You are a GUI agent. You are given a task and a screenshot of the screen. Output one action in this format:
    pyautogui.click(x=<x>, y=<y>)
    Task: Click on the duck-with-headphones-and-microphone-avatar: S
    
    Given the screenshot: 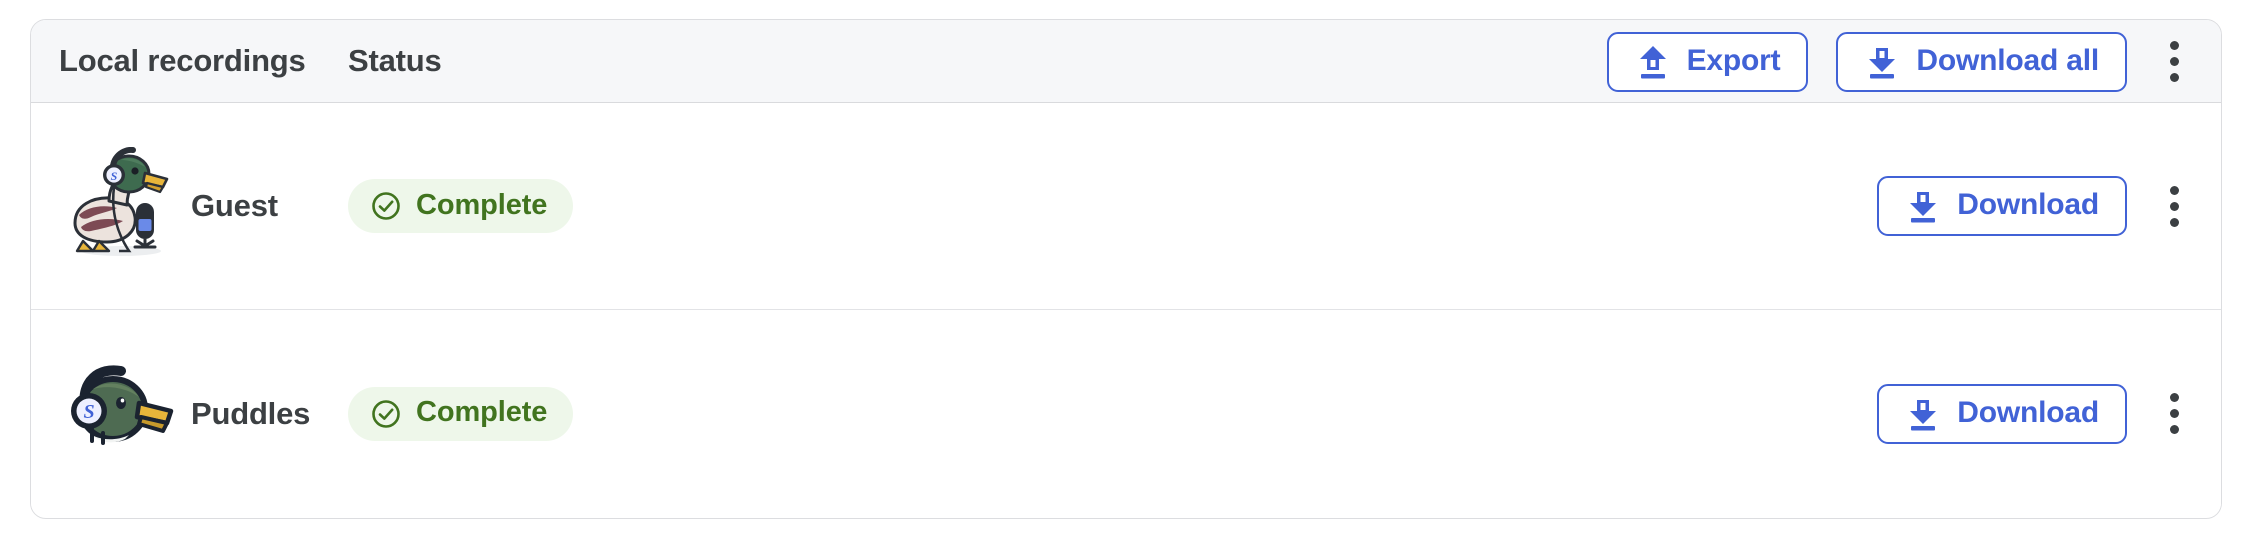 What is the action you would take?
    pyautogui.click(x=118, y=206)
    